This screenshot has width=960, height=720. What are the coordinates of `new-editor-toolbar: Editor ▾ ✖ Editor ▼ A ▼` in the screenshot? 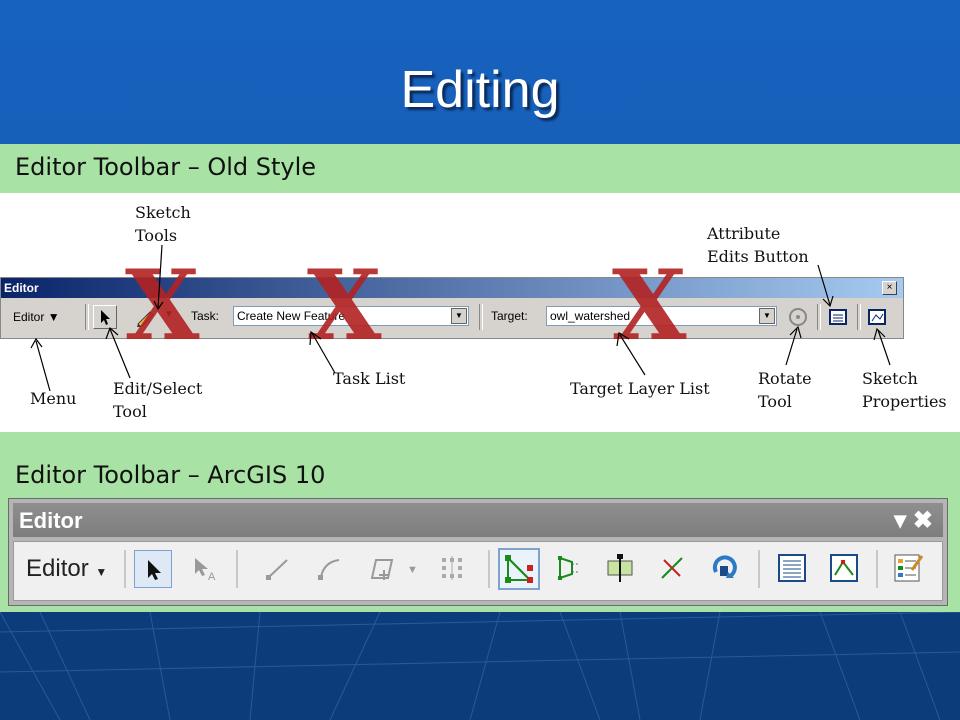 It's located at (478, 552).